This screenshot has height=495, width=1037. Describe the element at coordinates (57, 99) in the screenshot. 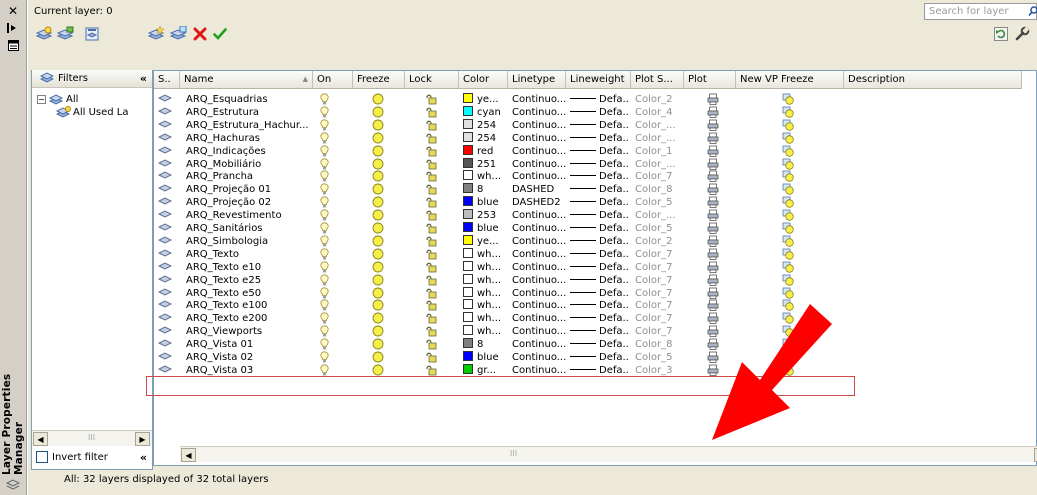

I see `tree-node-all: − All` at that location.